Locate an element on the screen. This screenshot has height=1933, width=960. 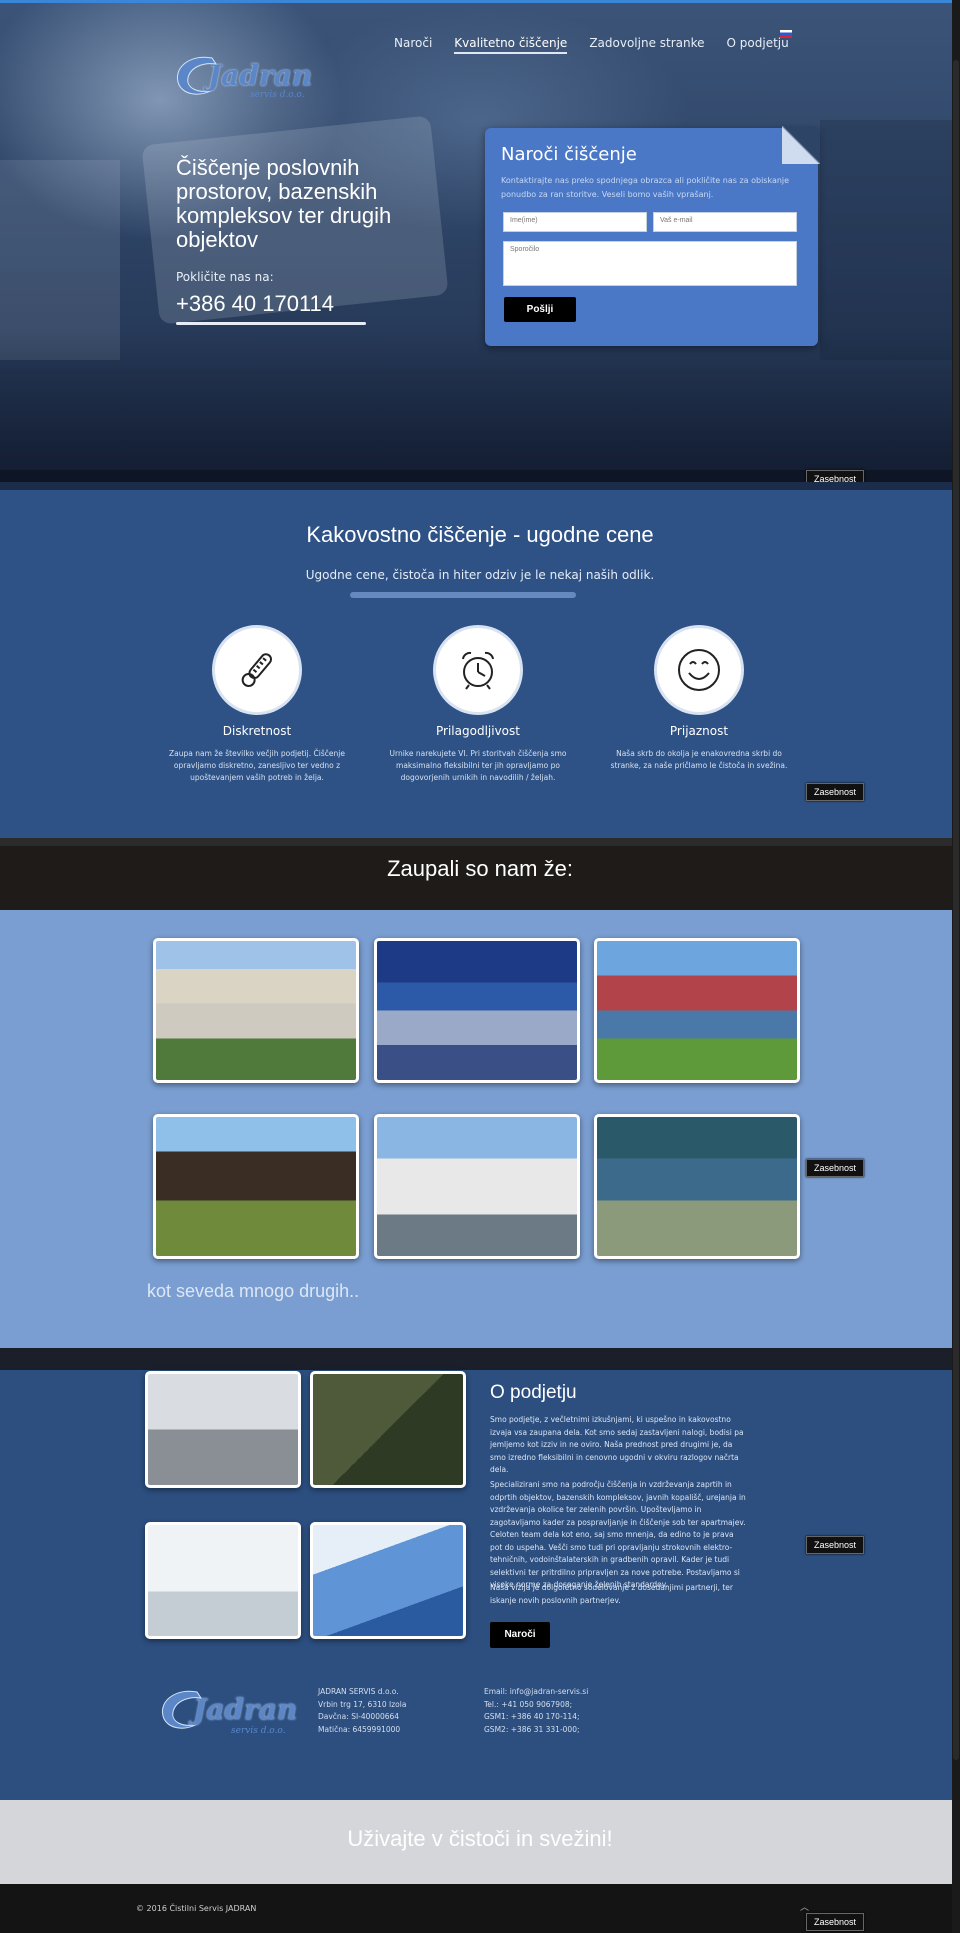
photo-pressure-washer is located at coordinates (388, 1429).